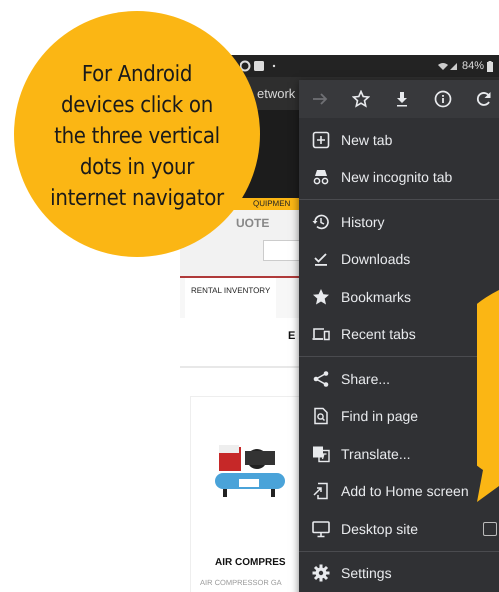 The image size is (499, 592). What do you see at coordinates (137, 168) in the screenshot?
I see `callout-text: dots in your` at bounding box center [137, 168].